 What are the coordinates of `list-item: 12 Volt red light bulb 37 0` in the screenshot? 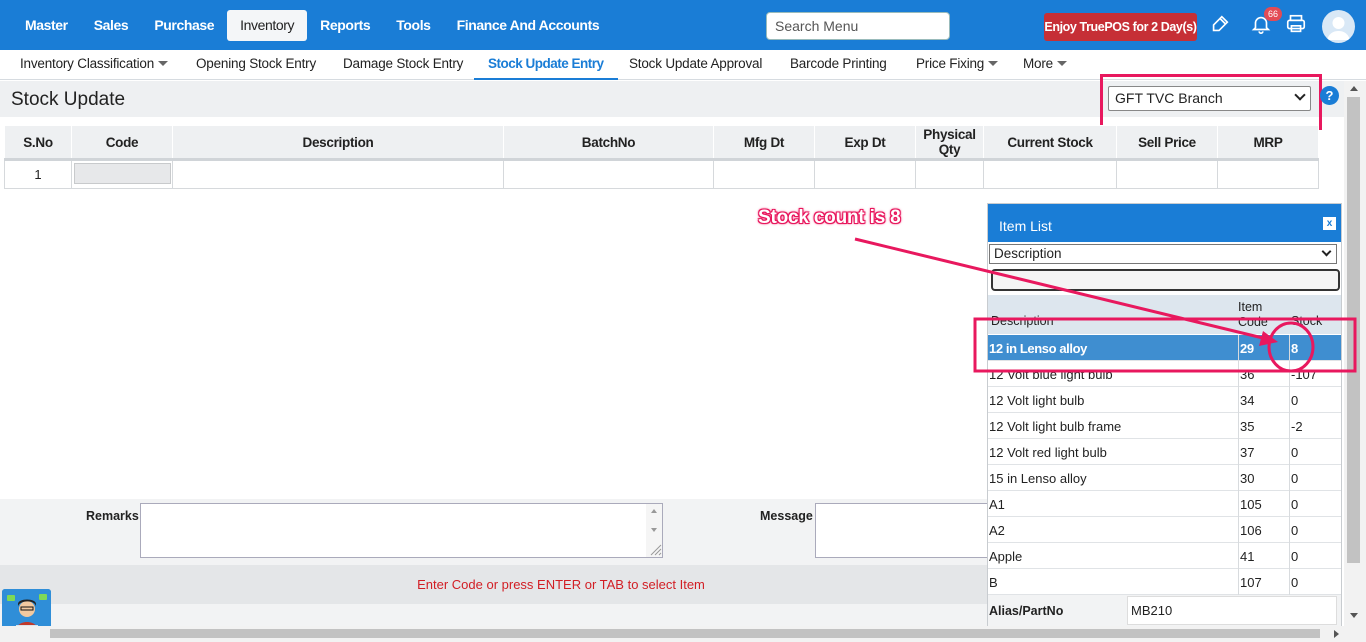 It's located at (1164, 452).